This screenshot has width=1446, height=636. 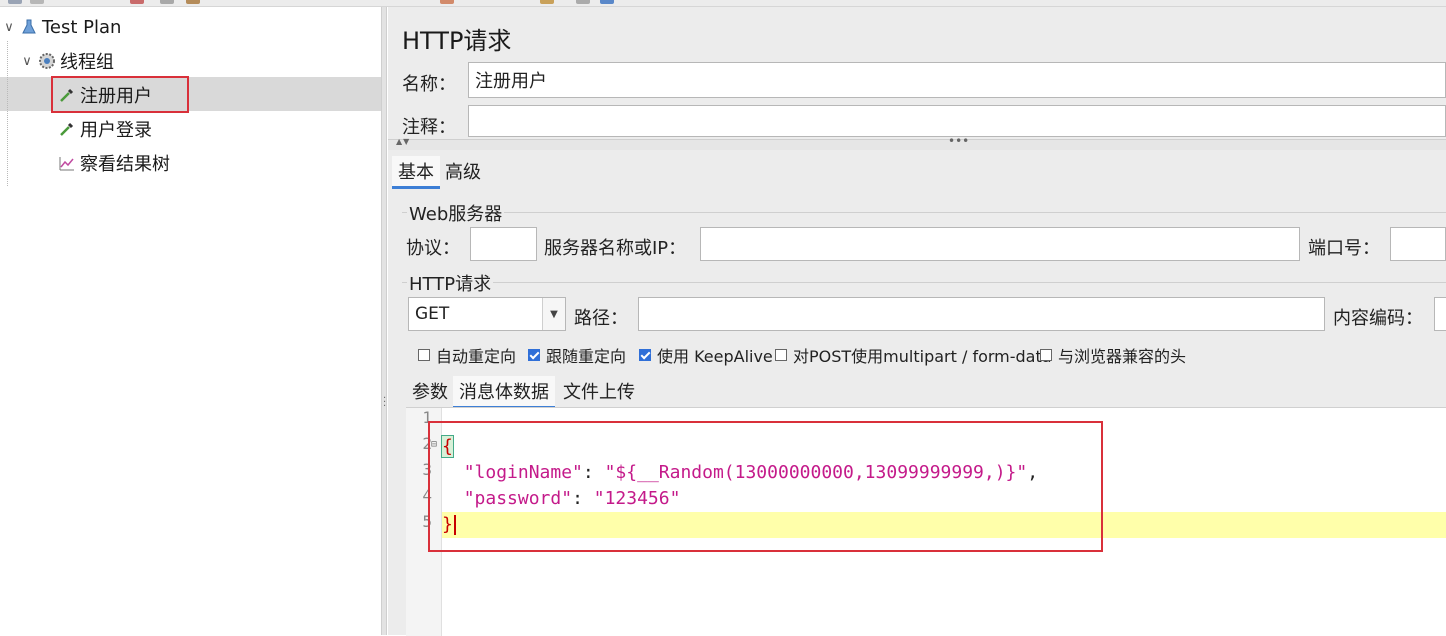 I want to click on tree-node-thread-group: ∨ 线程组, so click(x=67, y=61).